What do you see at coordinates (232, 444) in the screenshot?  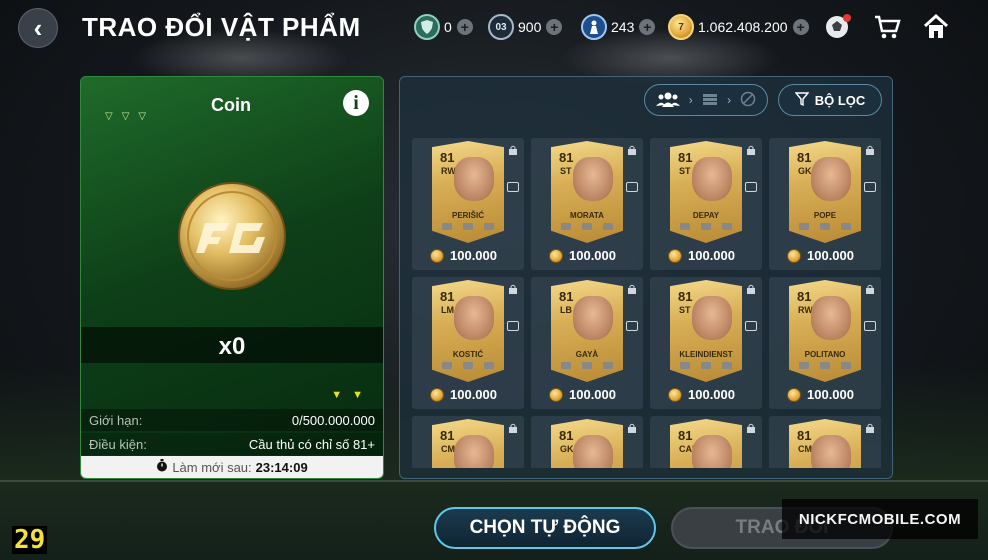 I see `condition-row: Điều kiện: Cầu thủ có chỉ số 81+` at bounding box center [232, 444].